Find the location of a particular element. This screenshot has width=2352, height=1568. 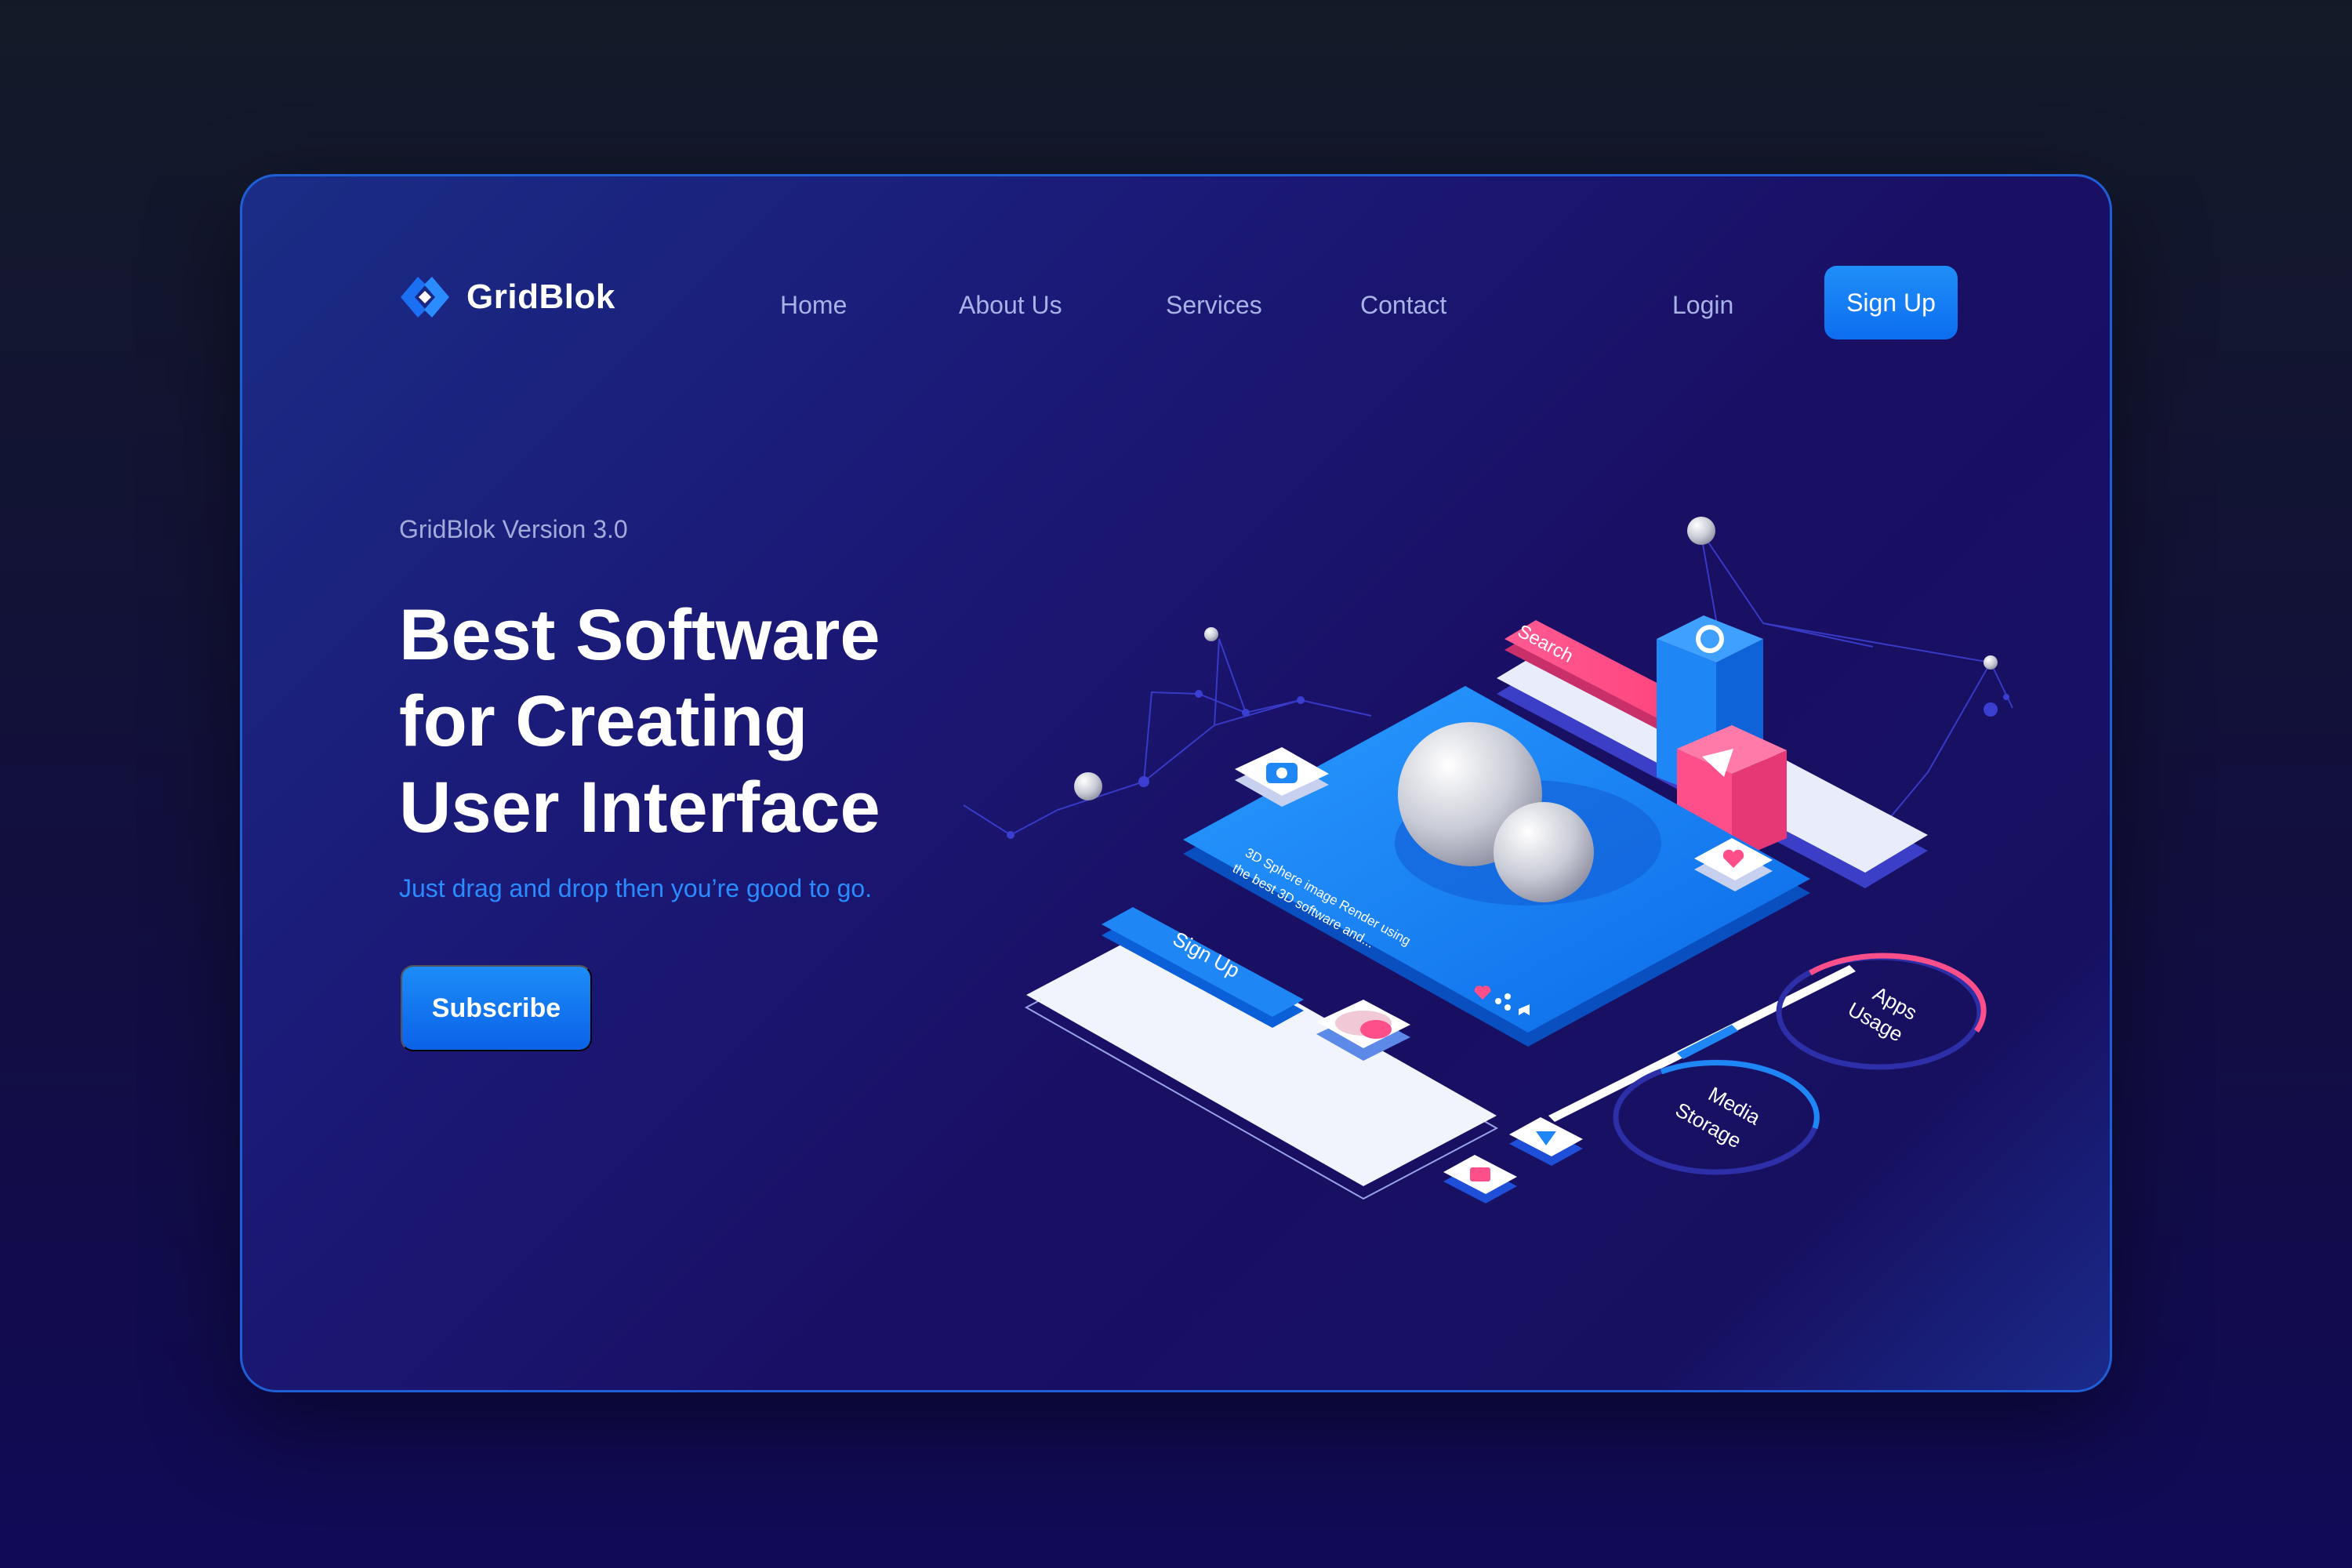

mail-card is located at coordinates (1480, 1179).